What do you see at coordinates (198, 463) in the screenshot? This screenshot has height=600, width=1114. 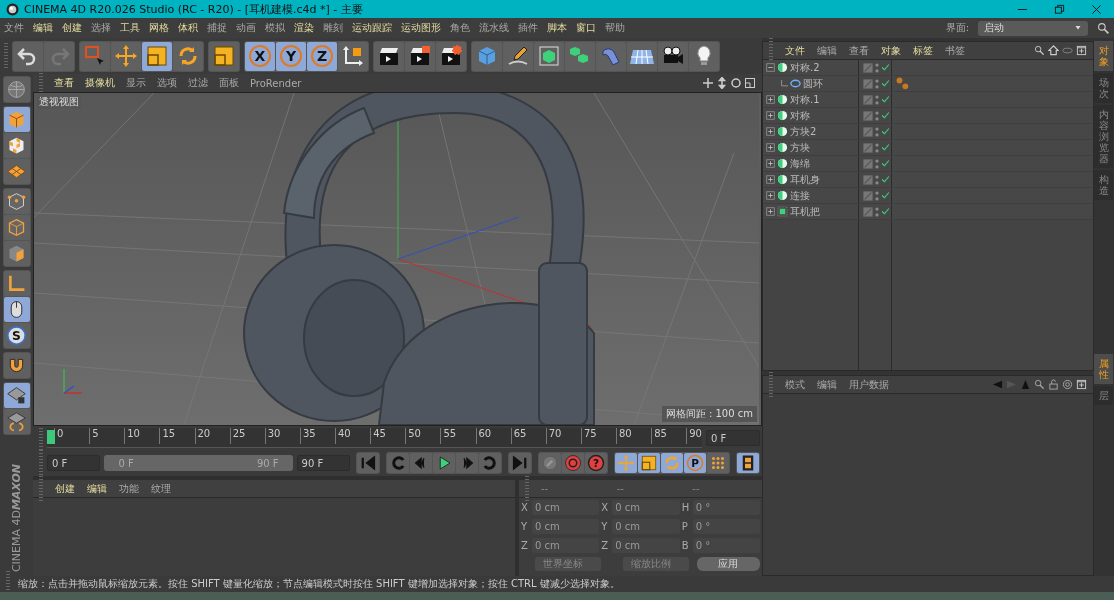 I see `frame-range-slider: 0 F 90 F` at bounding box center [198, 463].